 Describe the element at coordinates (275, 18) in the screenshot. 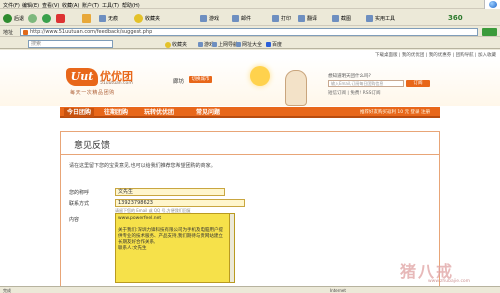

I see `printer-icon` at that location.